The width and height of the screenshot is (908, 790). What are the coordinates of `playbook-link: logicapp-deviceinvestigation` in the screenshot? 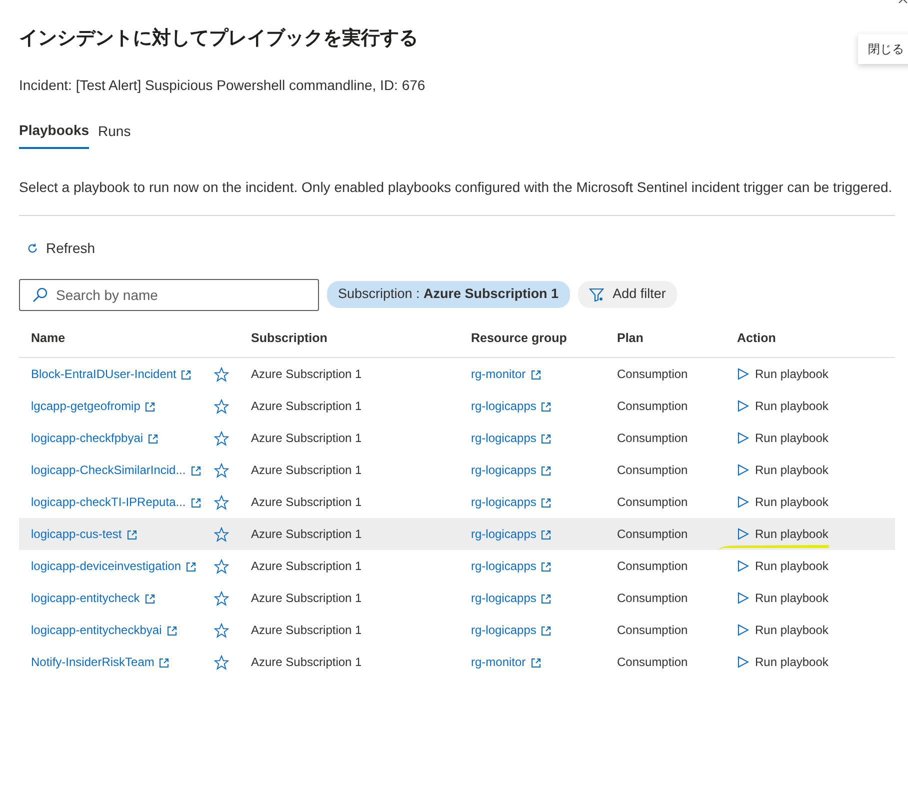 It's located at (113, 565).